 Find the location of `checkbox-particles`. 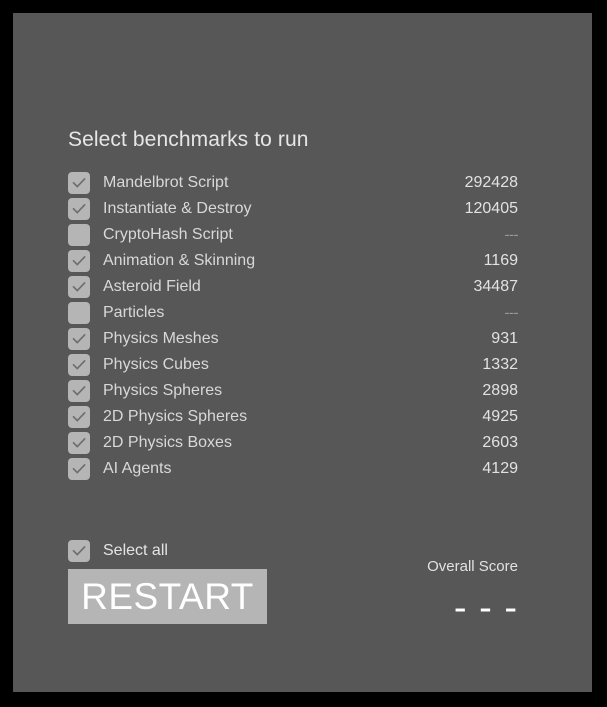

checkbox-particles is located at coordinates (79, 313).